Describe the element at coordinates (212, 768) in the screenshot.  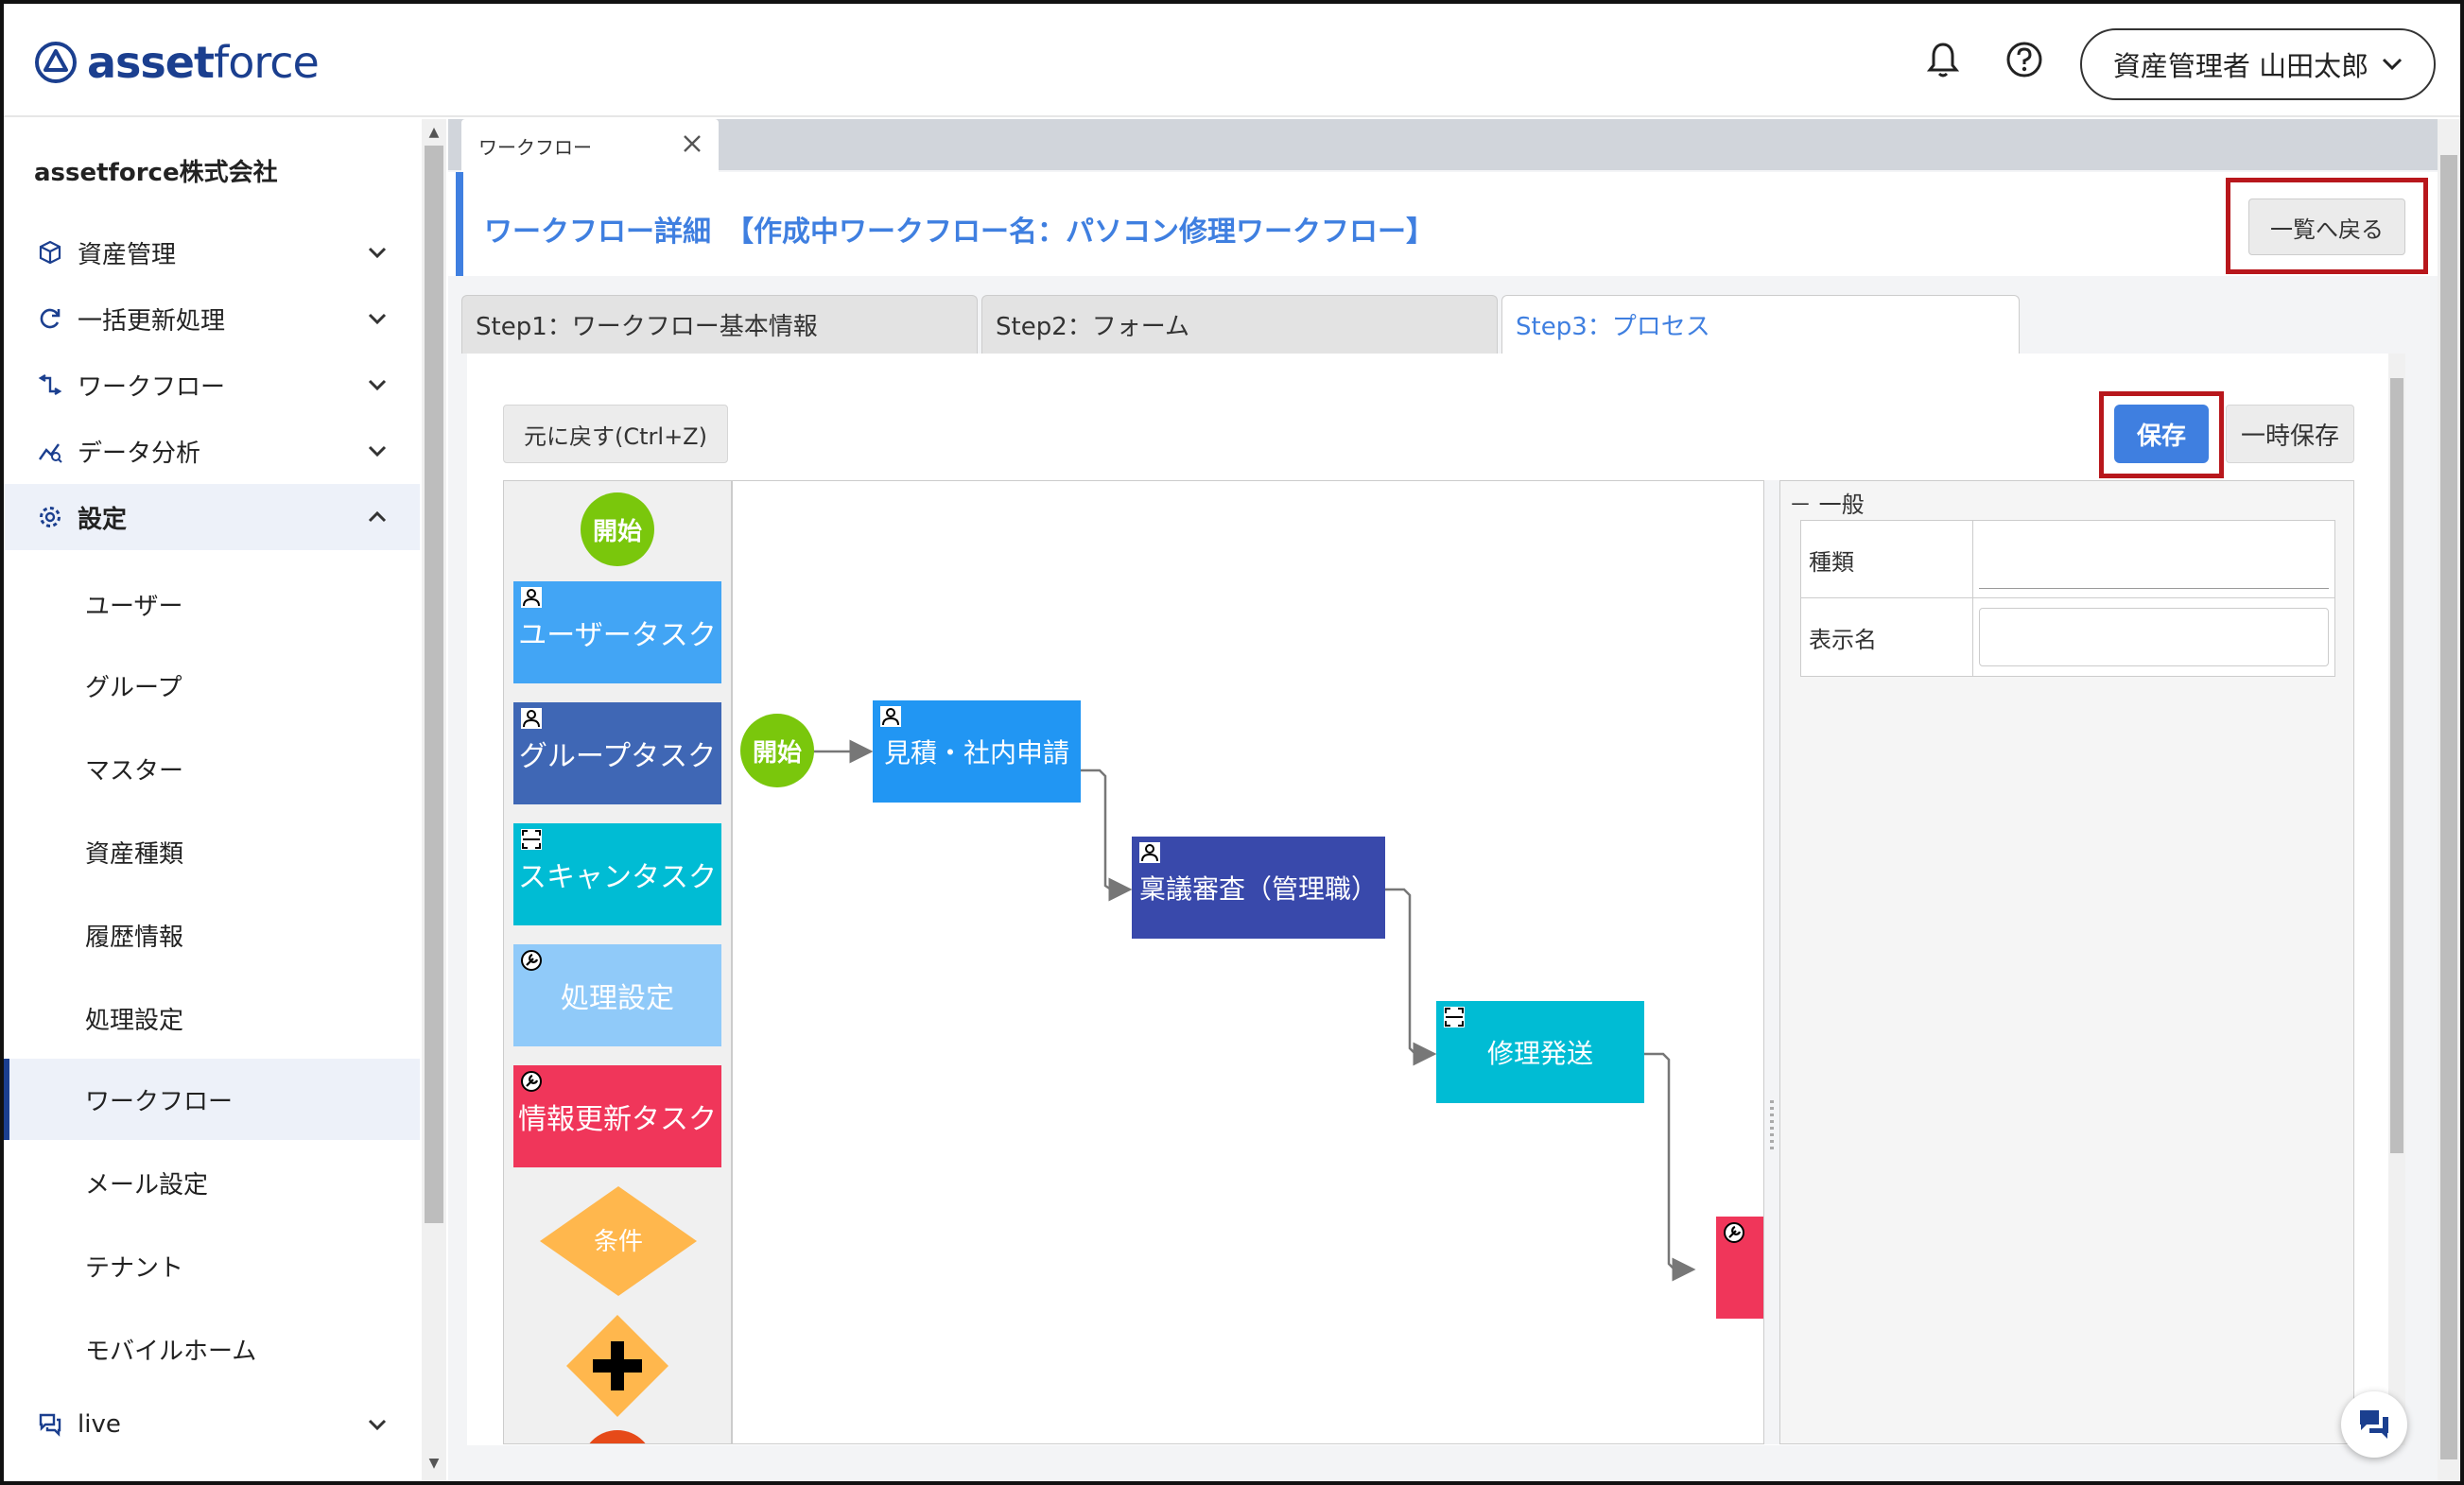
I see `sidebar-sub-master: マスター` at that location.